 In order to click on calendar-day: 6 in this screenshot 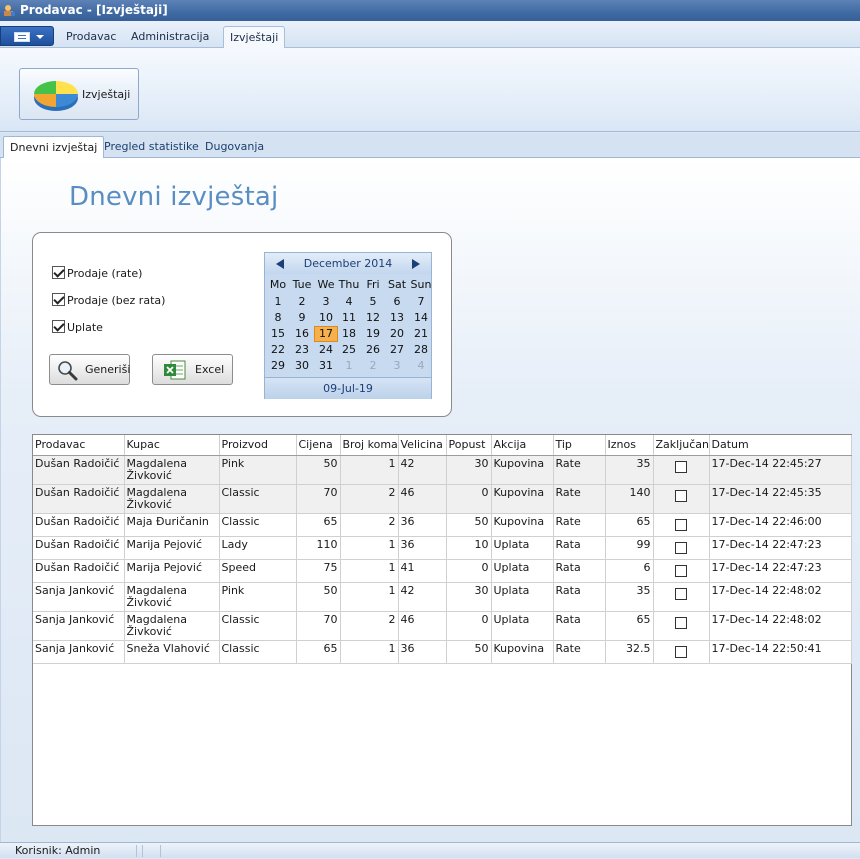, I will do `click(397, 302)`.